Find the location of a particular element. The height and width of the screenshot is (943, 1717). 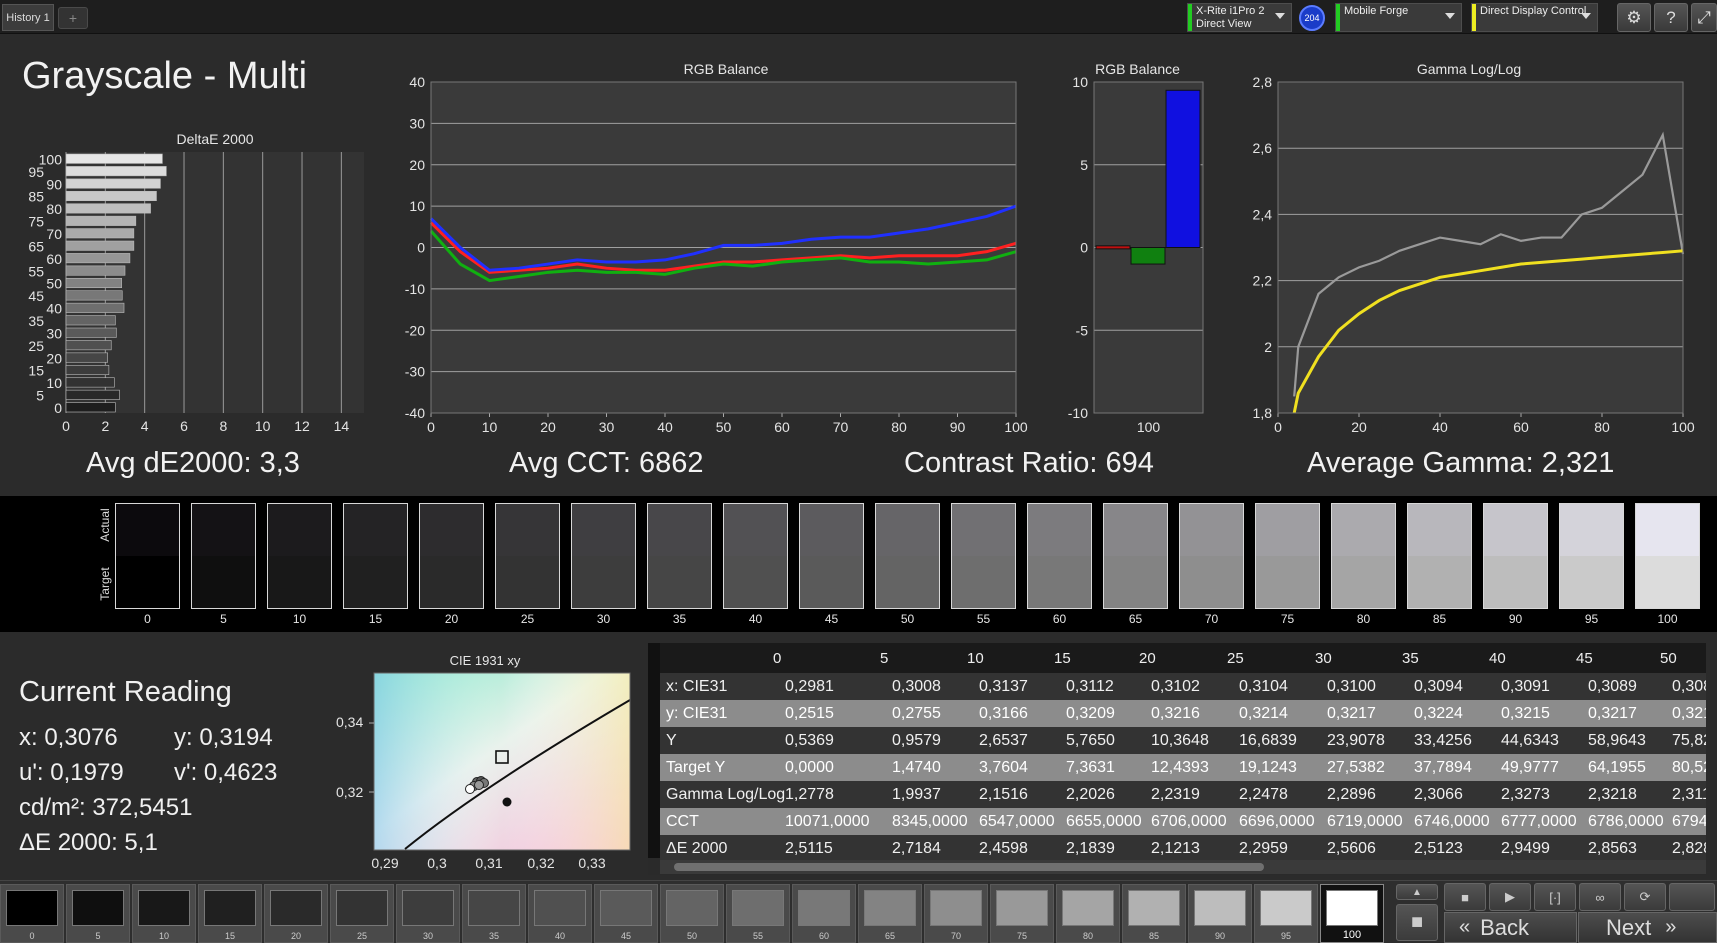

back-button: « Back is located at coordinates (1510, 927).